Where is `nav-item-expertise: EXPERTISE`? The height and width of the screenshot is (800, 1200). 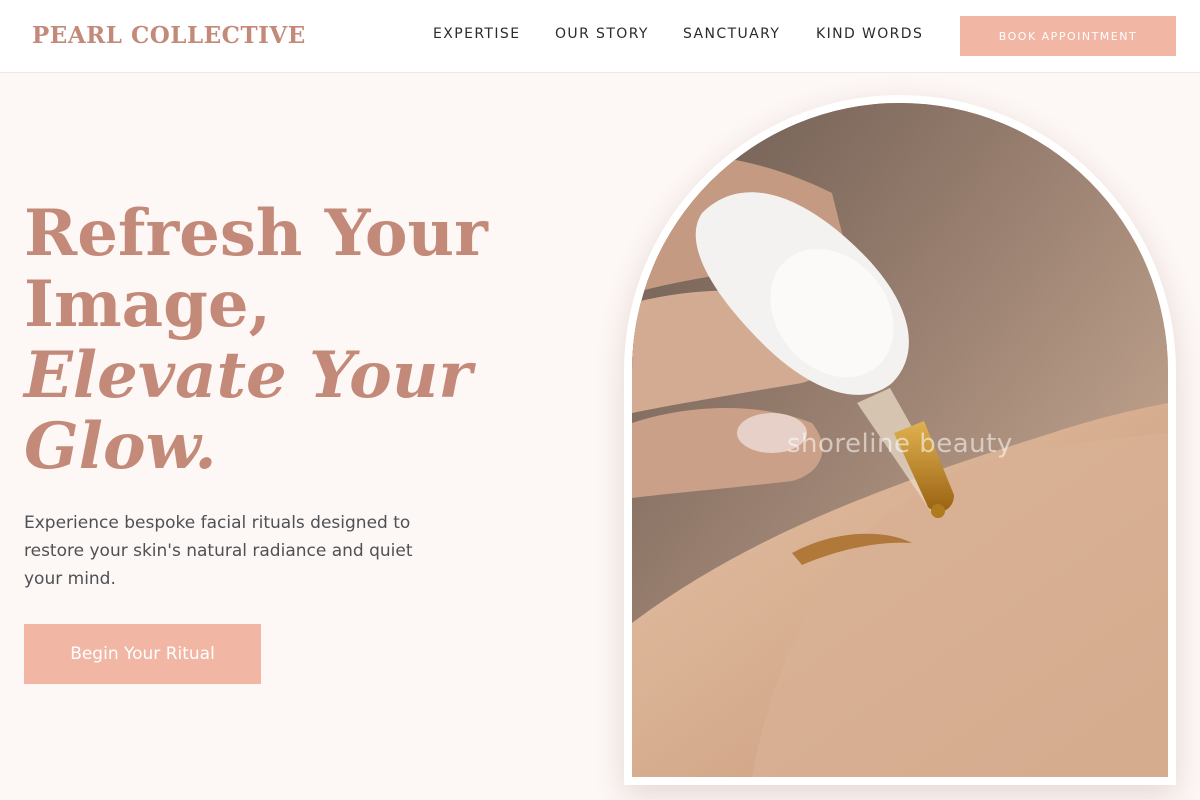 nav-item-expertise: EXPERTISE is located at coordinates (476, 34).